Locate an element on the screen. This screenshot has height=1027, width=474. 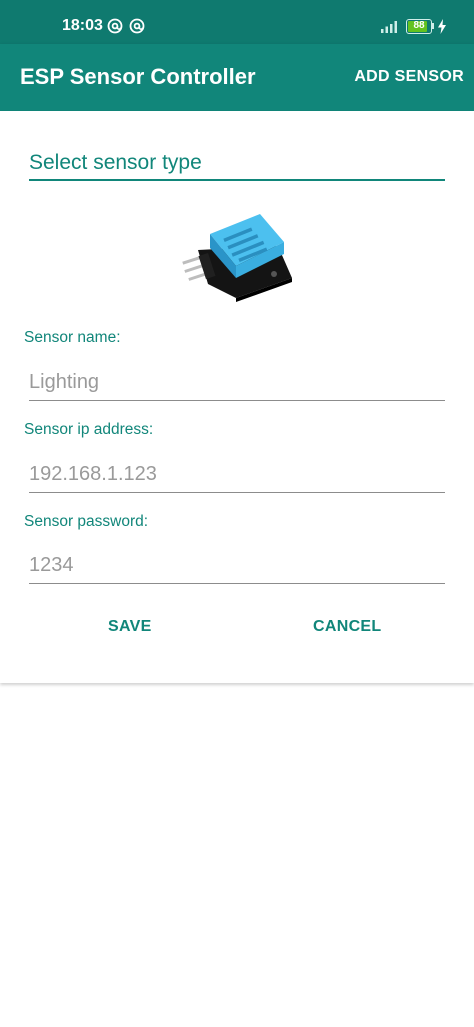
app-bar: ESP Sensor Controller ADD SENSOR is located at coordinates (237, 77).